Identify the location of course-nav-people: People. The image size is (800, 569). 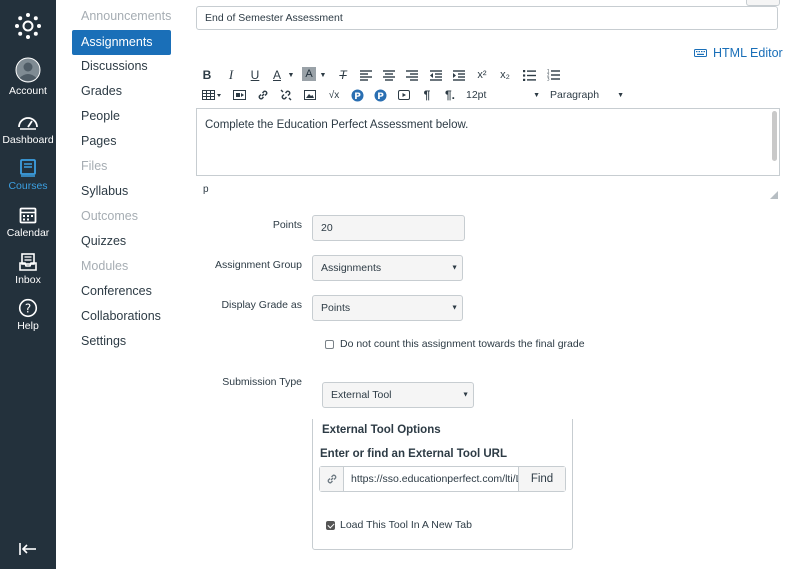
(121, 116).